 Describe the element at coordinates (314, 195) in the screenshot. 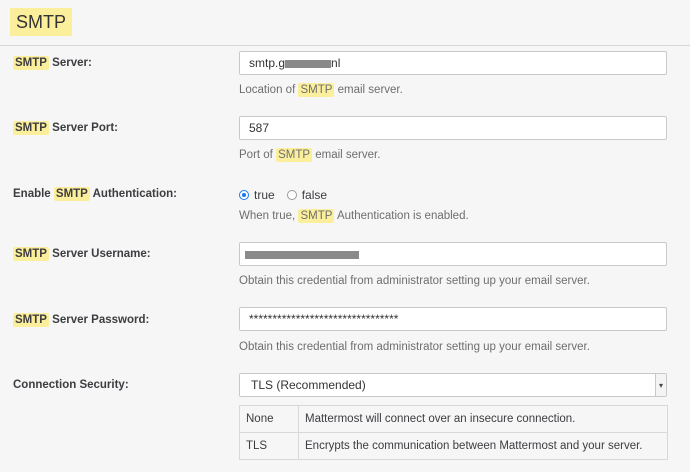

I see `auth-false-label: false` at that location.